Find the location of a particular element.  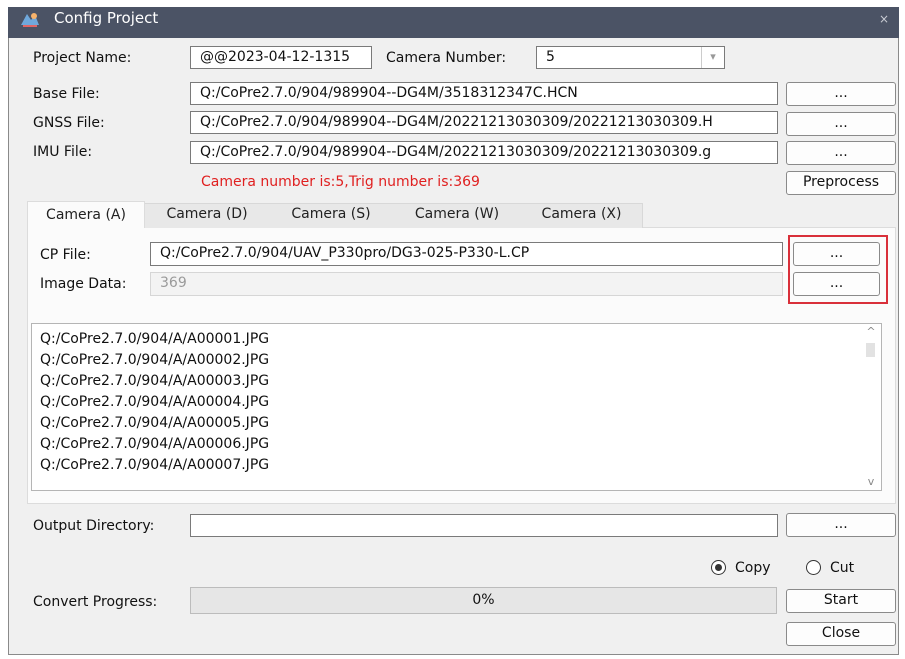

project-name-input: @@2023-04-12-1315 is located at coordinates (281, 57).